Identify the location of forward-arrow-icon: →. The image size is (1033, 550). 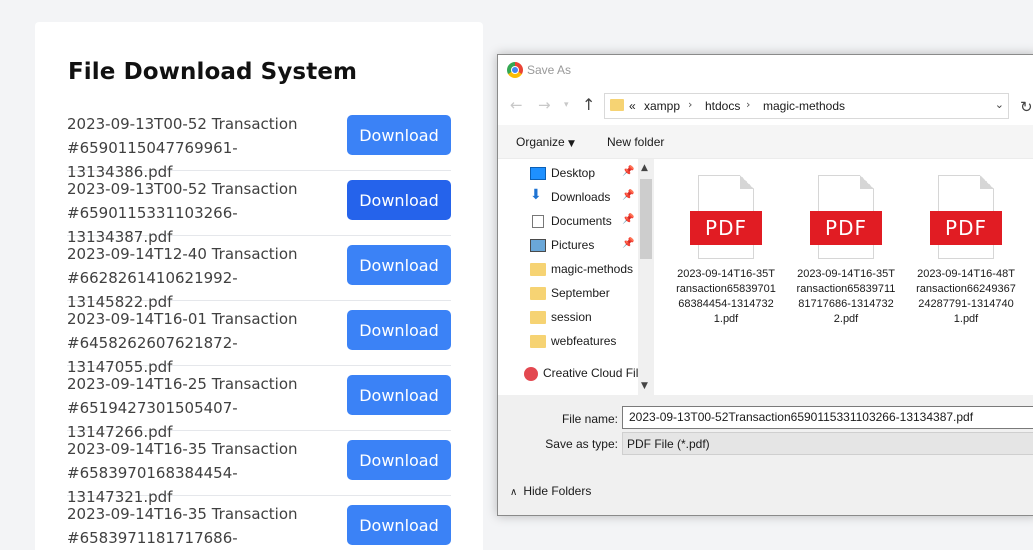
(544, 105).